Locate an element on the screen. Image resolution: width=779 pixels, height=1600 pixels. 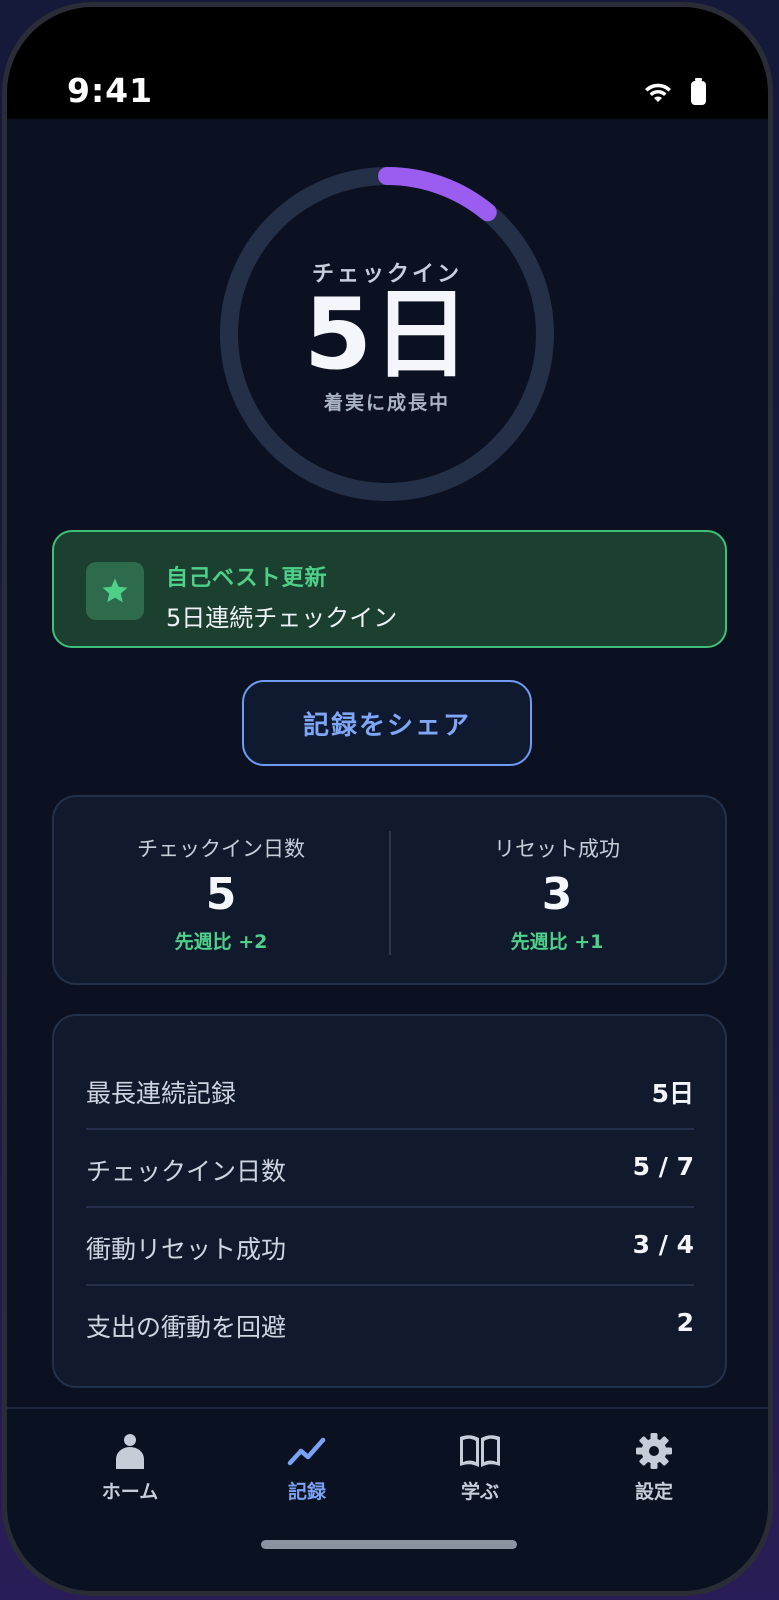
list-item: チェックイン日数 5 / 7 is located at coordinates (390, 1169).